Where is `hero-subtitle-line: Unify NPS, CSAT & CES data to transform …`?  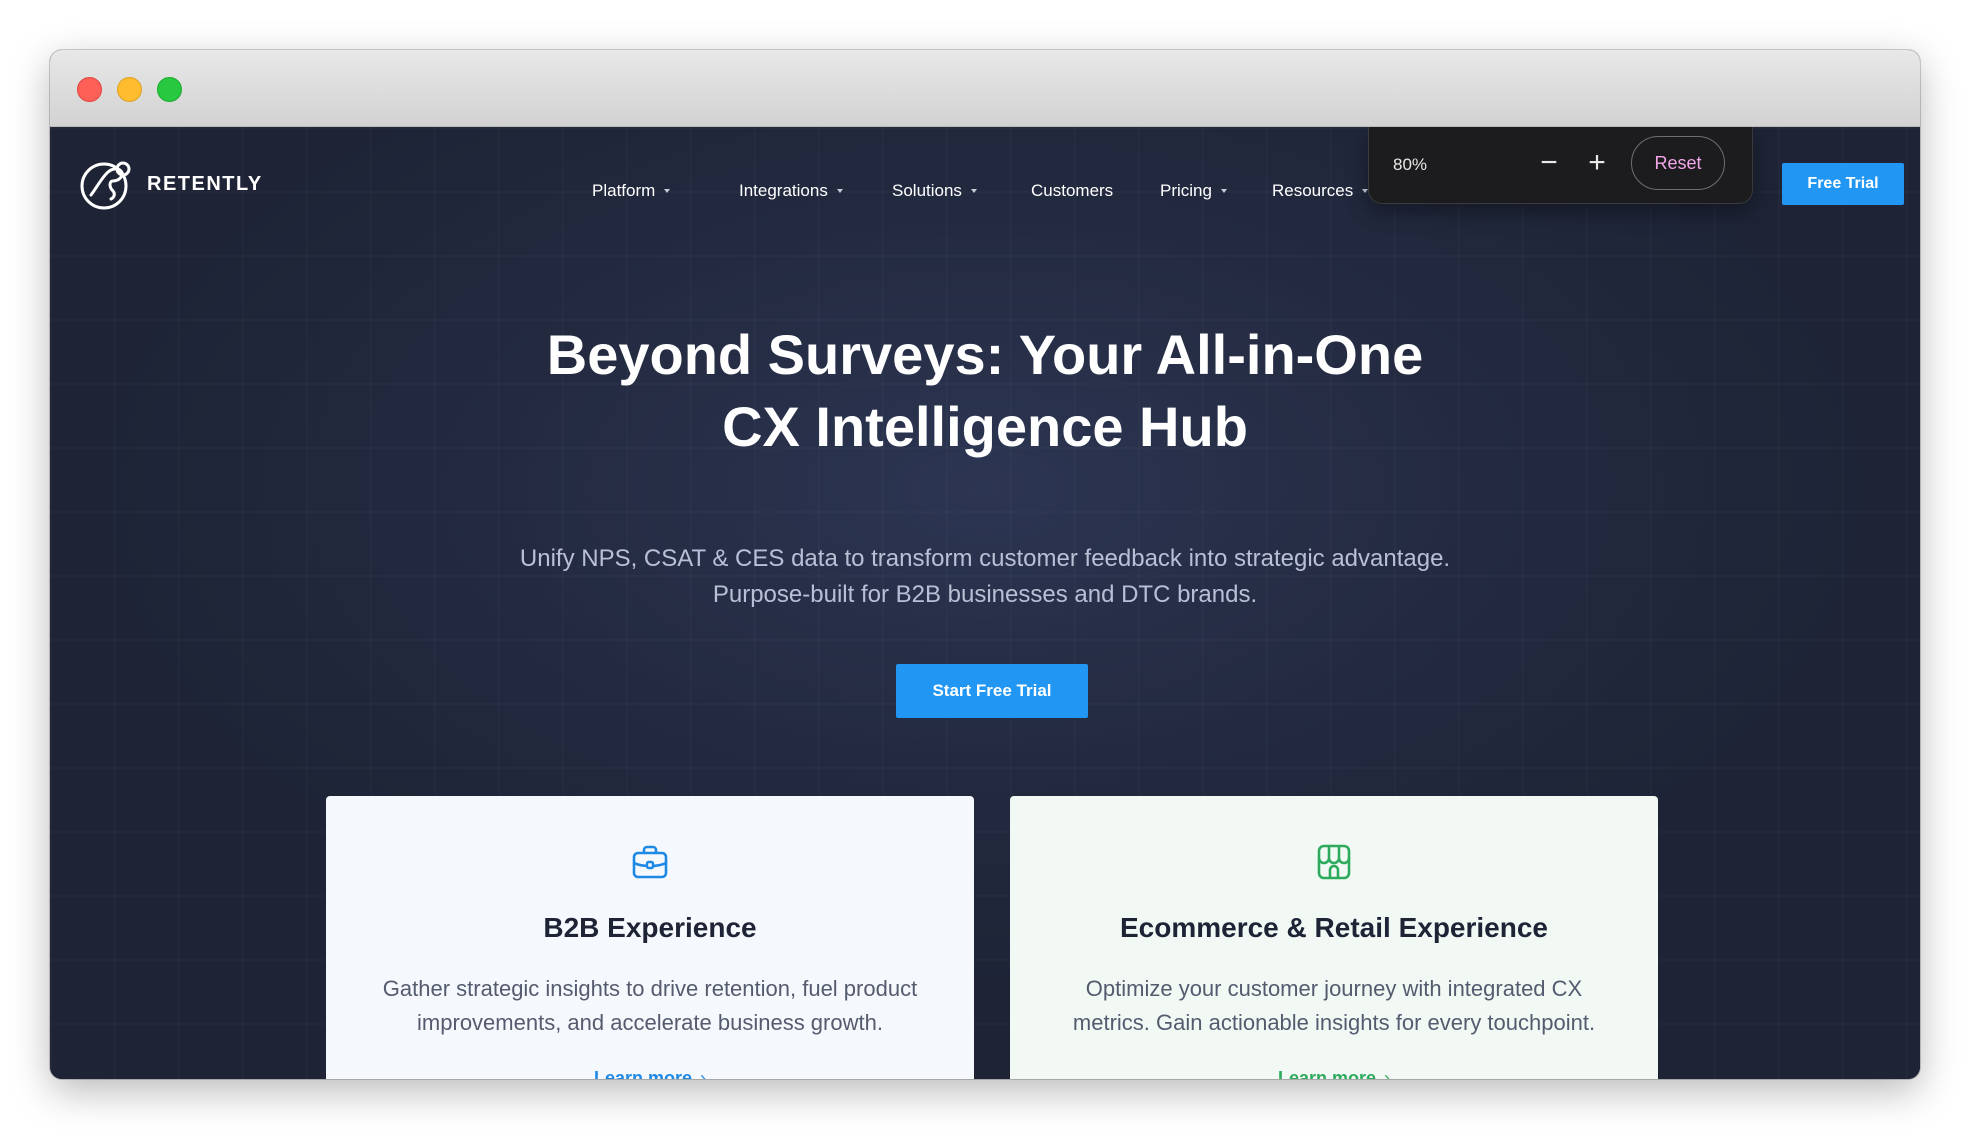 hero-subtitle-line: Unify NPS, CSAT & CES data to transform … is located at coordinates (985, 558).